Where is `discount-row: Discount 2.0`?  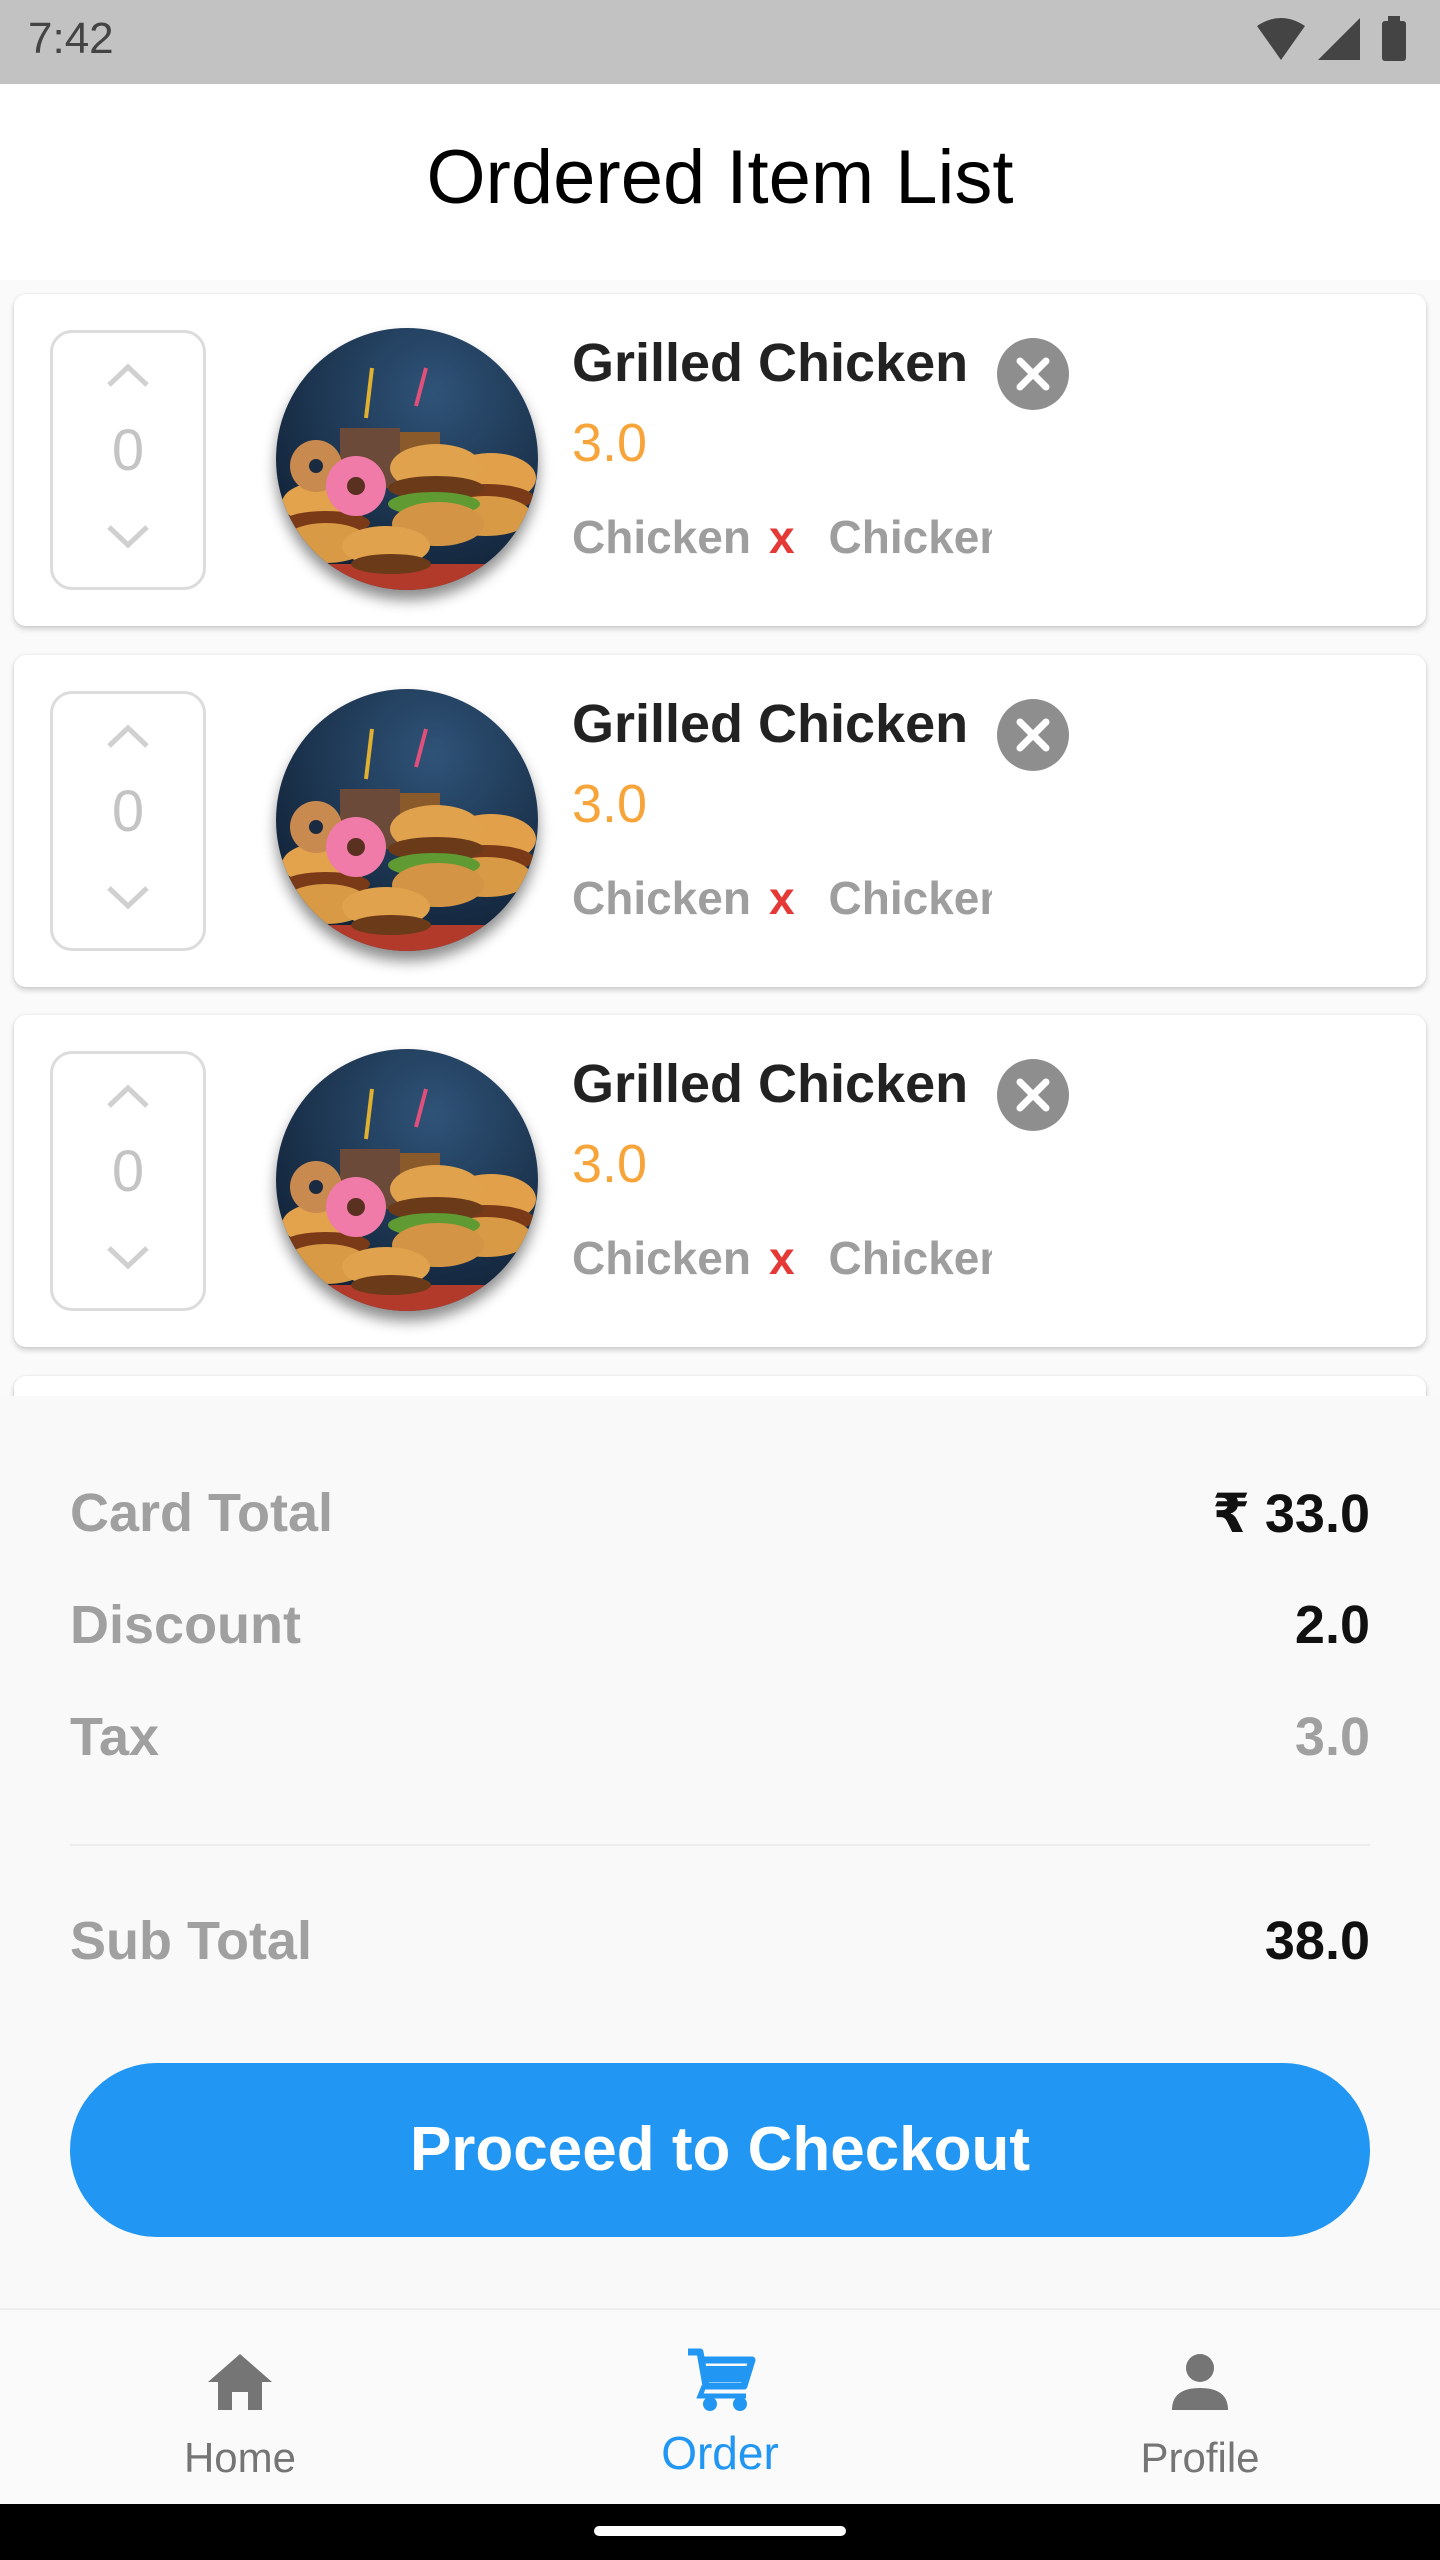
discount-row: Discount 2.0 is located at coordinates (720, 1634).